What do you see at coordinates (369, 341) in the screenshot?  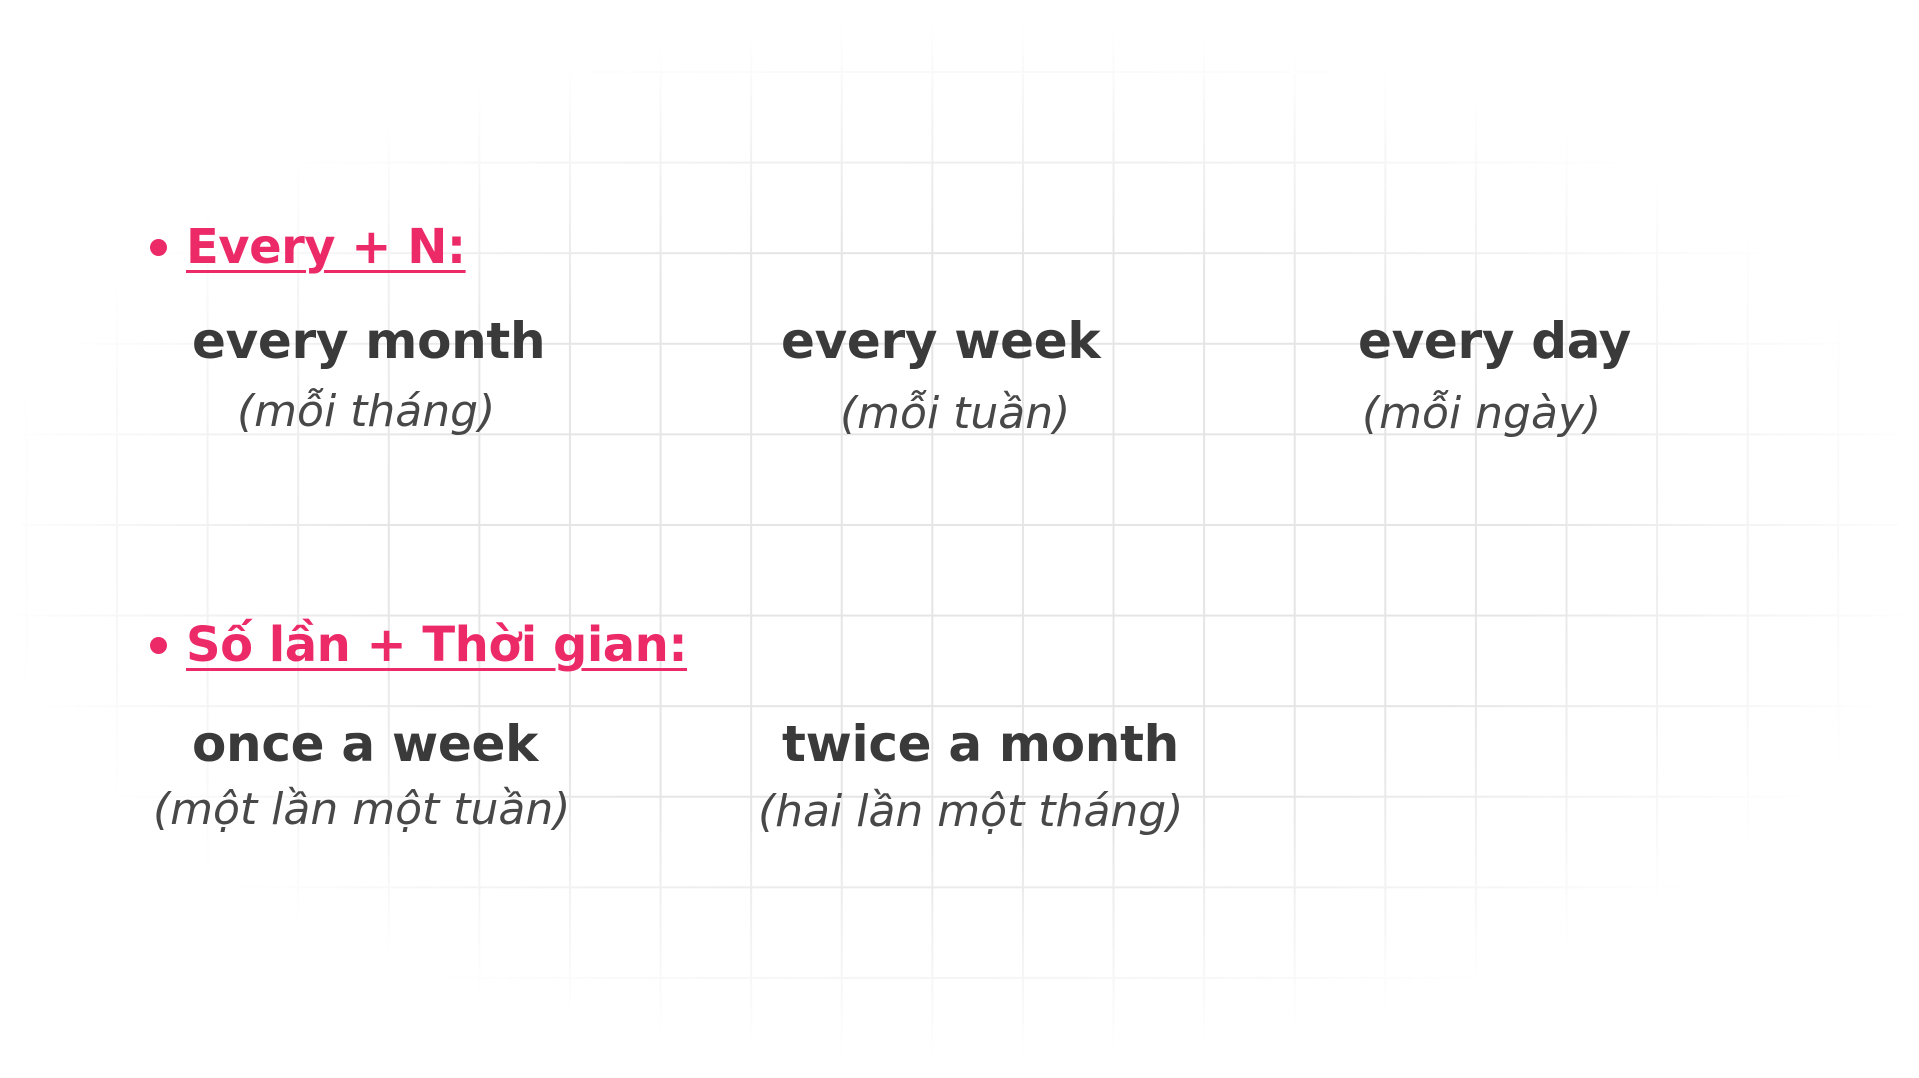 I see `term-every-month: every month` at bounding box center [369, 341].